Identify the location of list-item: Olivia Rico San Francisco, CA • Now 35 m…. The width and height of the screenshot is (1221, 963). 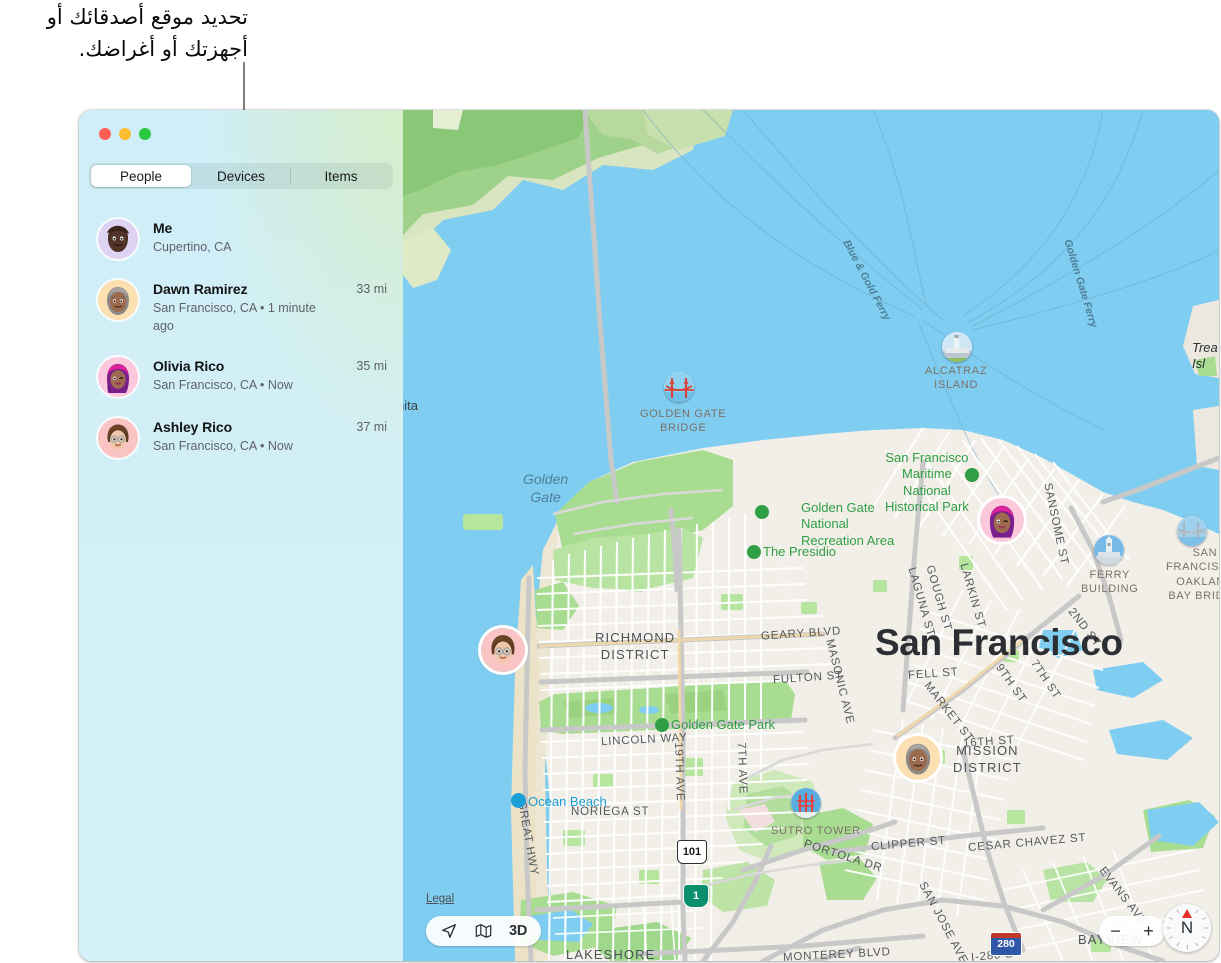
(241, 376).